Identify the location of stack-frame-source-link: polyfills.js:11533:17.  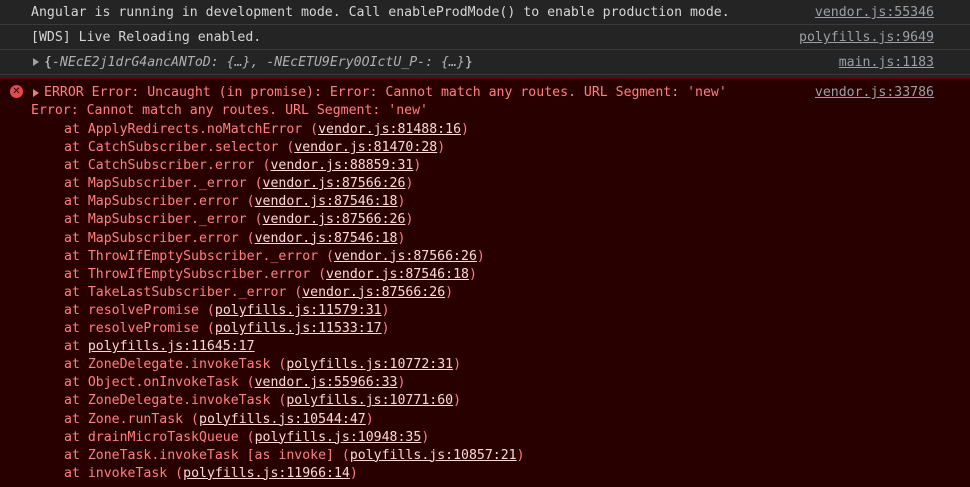
(298, 328).